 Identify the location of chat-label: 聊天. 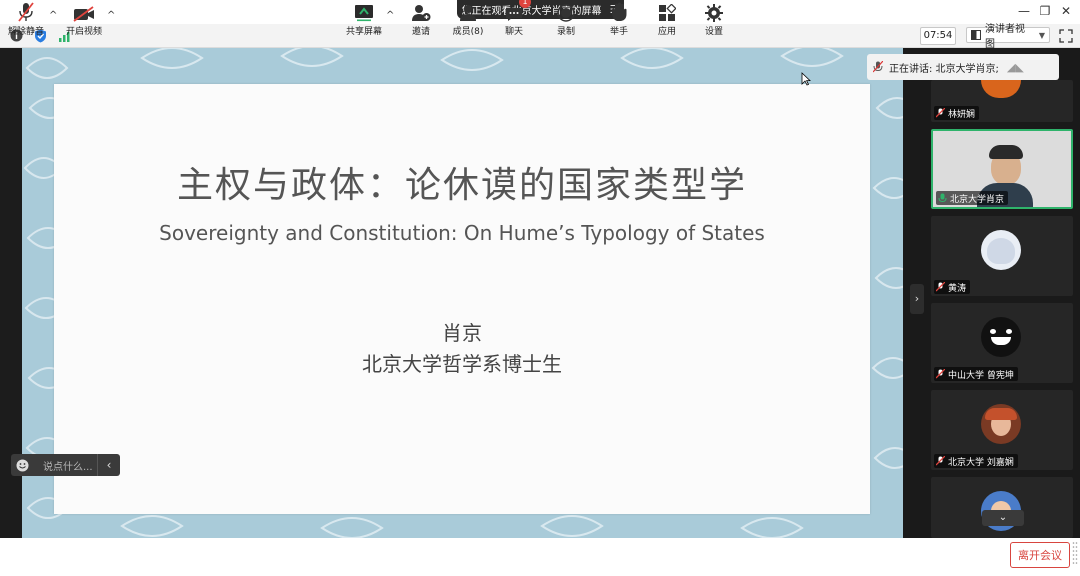
(513, 32).